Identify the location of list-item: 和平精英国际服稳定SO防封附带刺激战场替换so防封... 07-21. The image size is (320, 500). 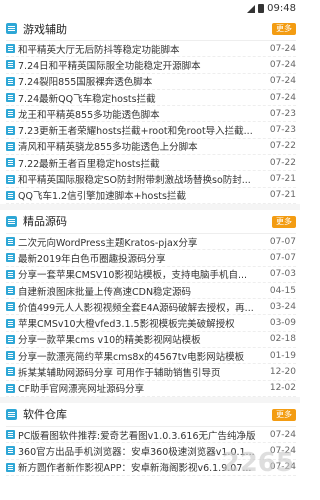
(151, 179).